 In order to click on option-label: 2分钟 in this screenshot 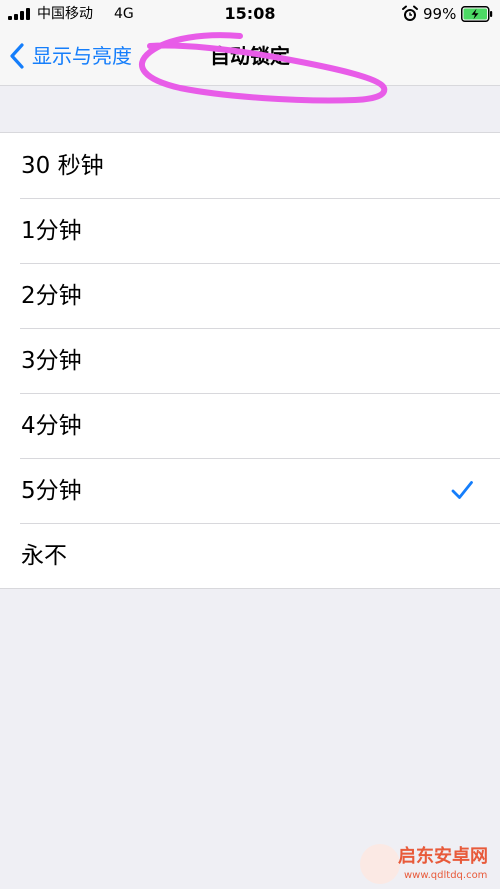, I will do `click(51, 296)`.